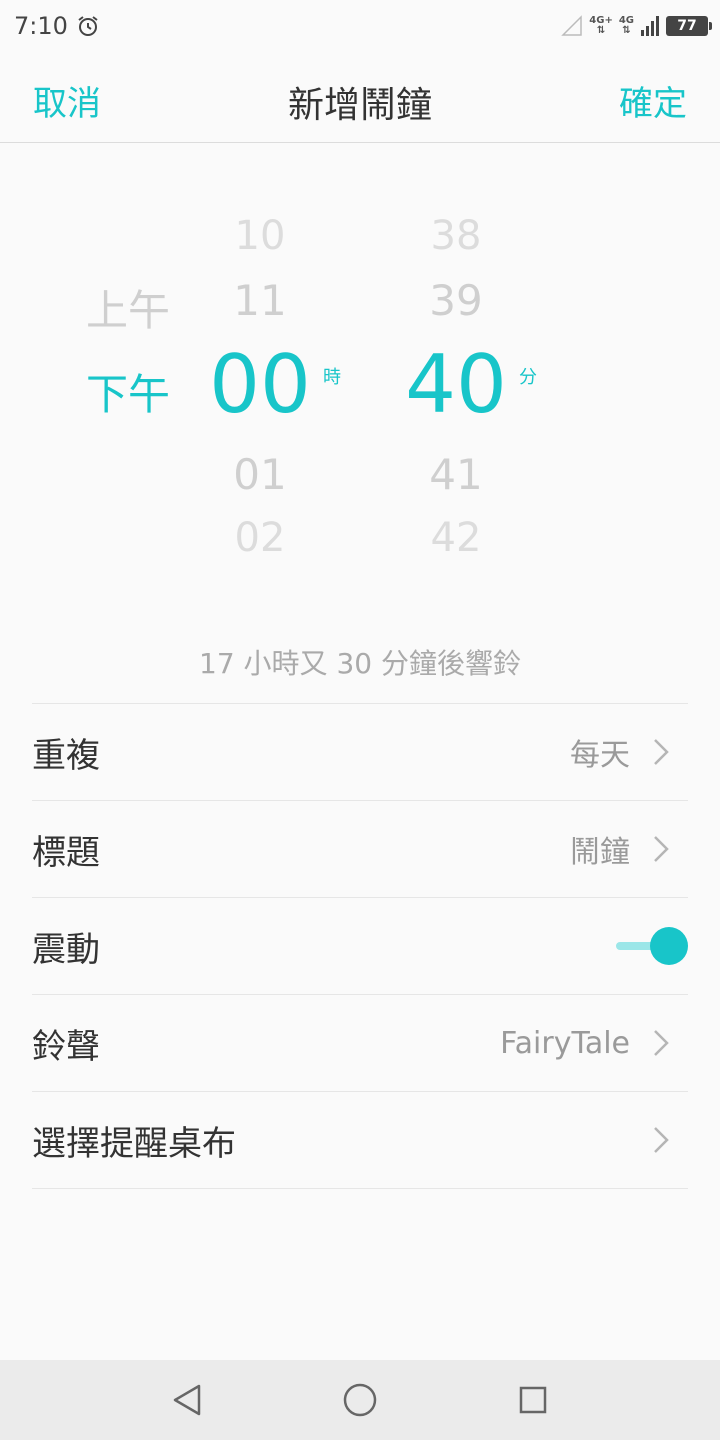 The image size is (720, 1440). Describe the element at coordinates (636, 26) in the screenshot. I see `status-right: 4G+ ⇅ 4G ⇅ 77` at that location.